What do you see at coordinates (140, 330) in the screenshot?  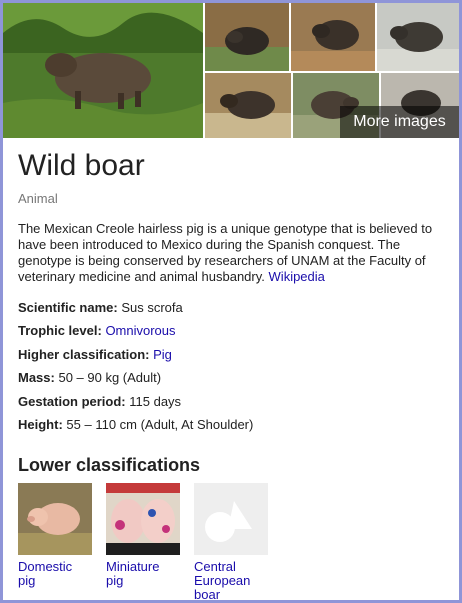 I see `fact-value-link: Omnivorous` at bounding box center [140, 330].